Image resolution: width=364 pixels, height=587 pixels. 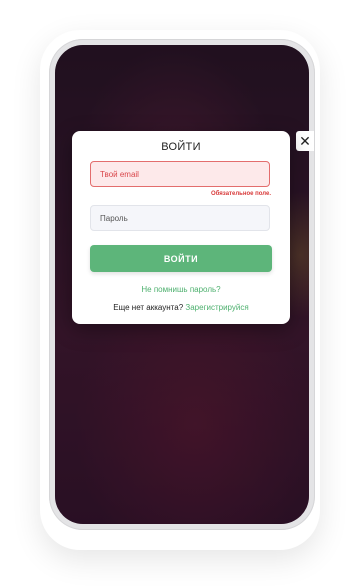 What do you see at coordinates (181, 147) in the screenshot?
I see `modal-title: ВОЙТИ` at bounding box center [181, 147].